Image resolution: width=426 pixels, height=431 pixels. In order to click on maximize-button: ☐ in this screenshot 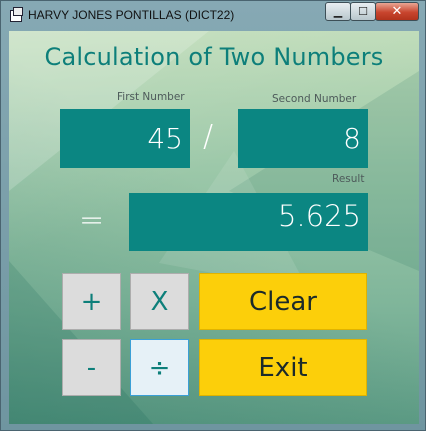, I will do `click(363, 11)`.